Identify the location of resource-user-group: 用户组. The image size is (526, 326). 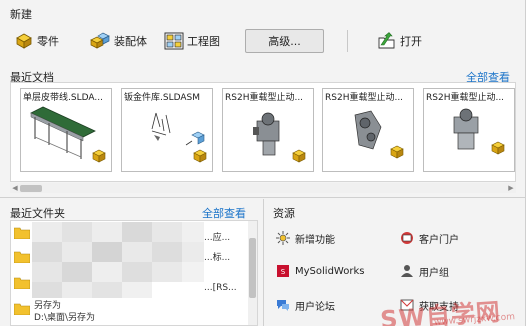
(424, 271).